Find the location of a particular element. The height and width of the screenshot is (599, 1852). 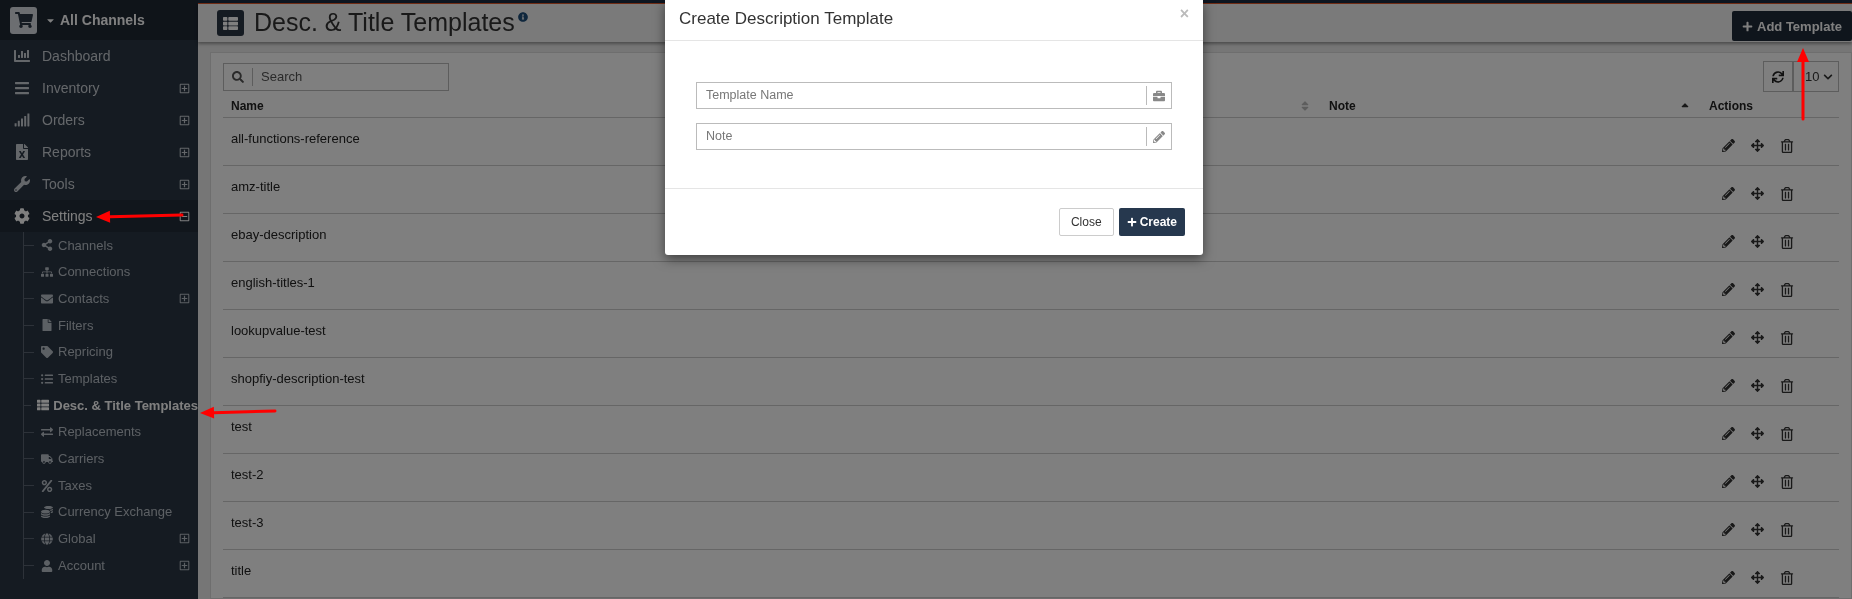

column-header: Actions is located at coordinates (1731, 105).